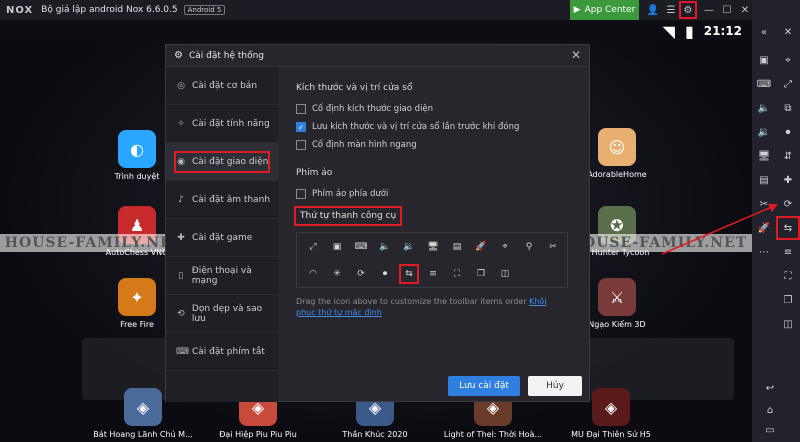  I want to click on nav-item-feature: ✧ Cài đặt tính năng, so click(222, 124).